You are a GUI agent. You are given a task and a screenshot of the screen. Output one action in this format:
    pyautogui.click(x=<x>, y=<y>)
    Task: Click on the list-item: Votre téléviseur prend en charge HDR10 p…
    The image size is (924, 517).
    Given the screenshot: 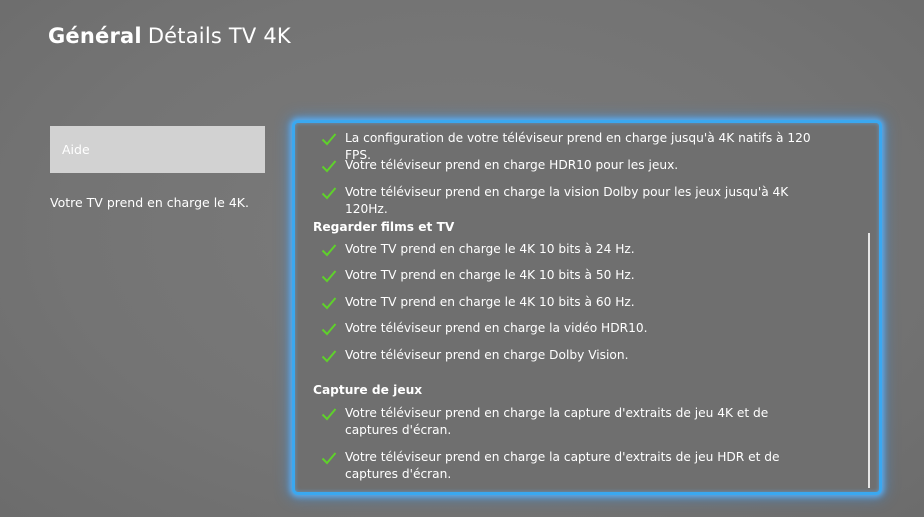 What is the action you would take?
    pyautogui.click(x=566, y=165)
    